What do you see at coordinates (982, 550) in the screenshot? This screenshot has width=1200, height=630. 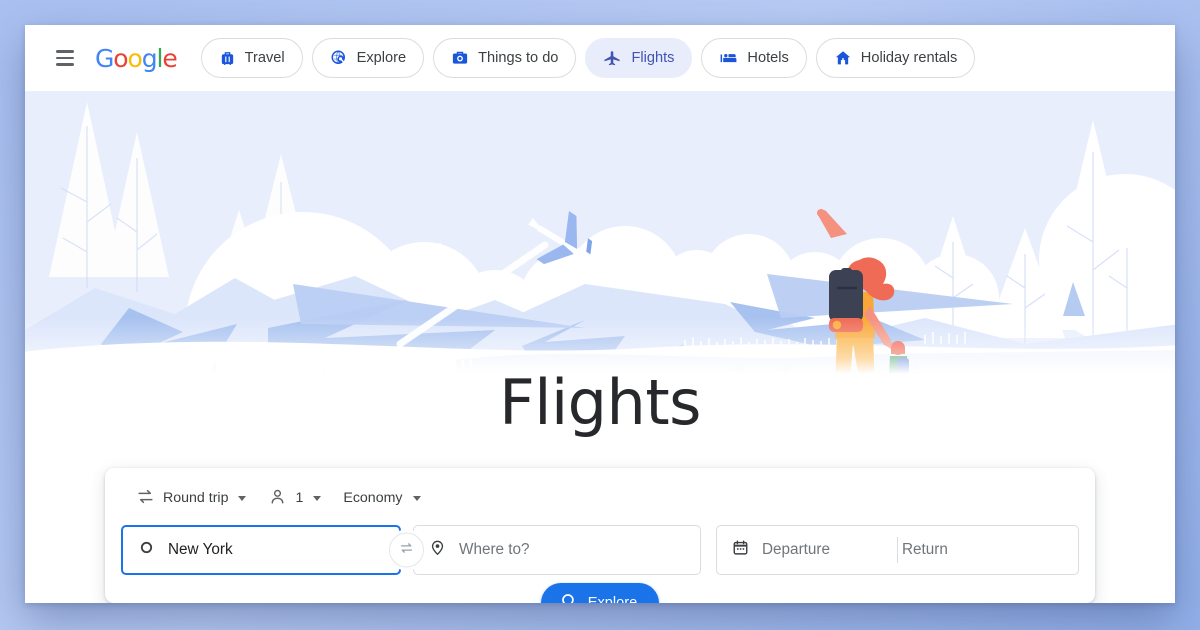 I see `return-date-input: Return` at bounding box center [982, 550].